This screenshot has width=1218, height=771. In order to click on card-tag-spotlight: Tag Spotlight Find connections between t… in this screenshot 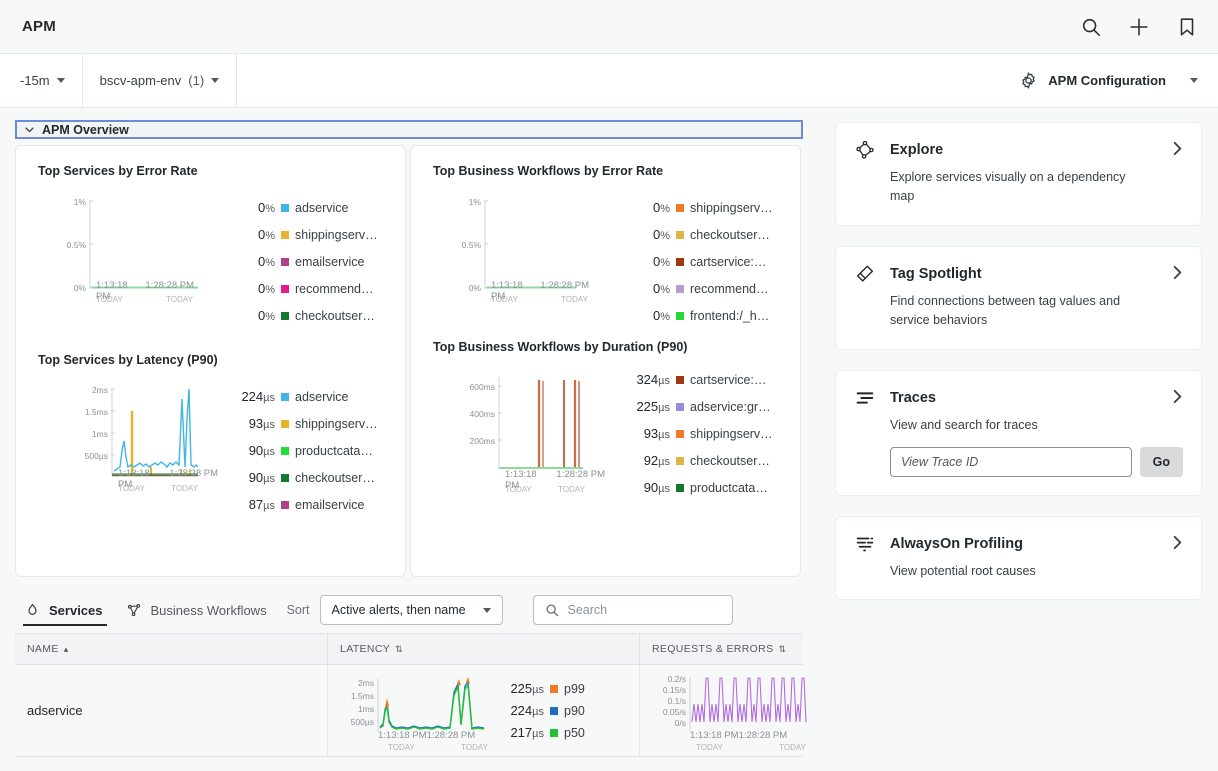, I will do `click(1018, 297)`.